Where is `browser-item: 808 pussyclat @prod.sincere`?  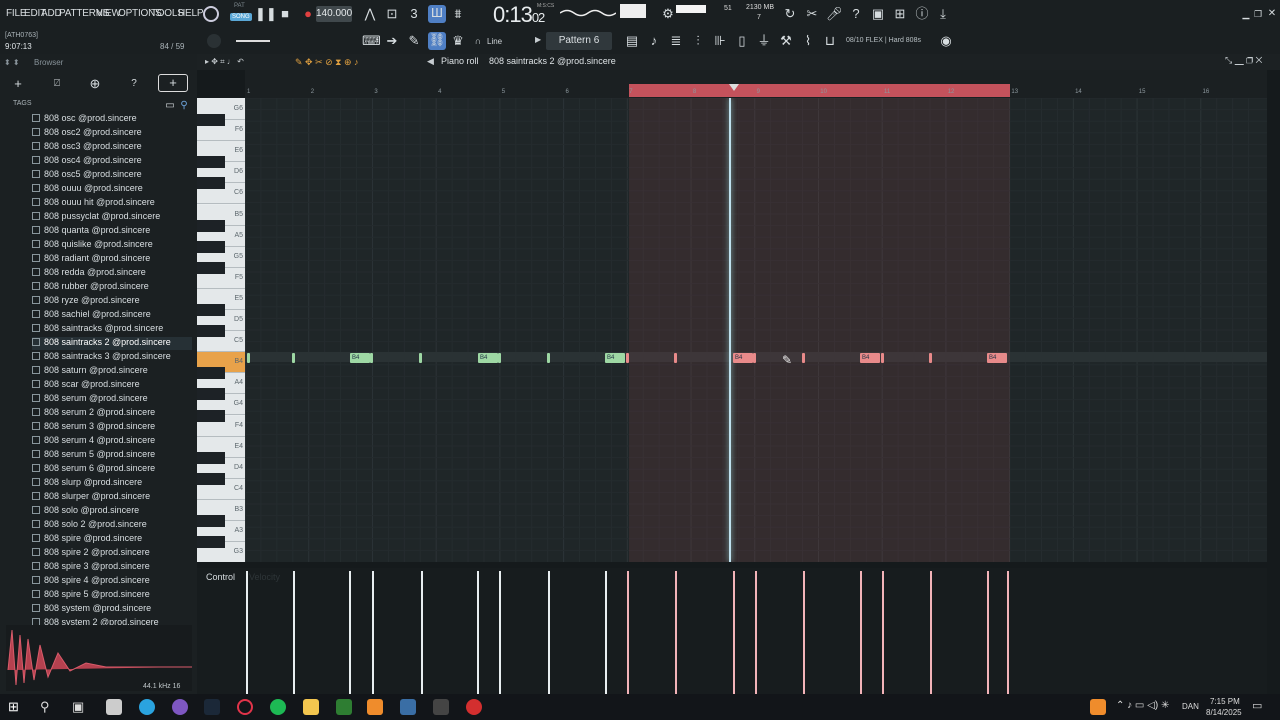
browser-item: 808 pussyclat @prod.sincere is located at coordinates (112, 217).